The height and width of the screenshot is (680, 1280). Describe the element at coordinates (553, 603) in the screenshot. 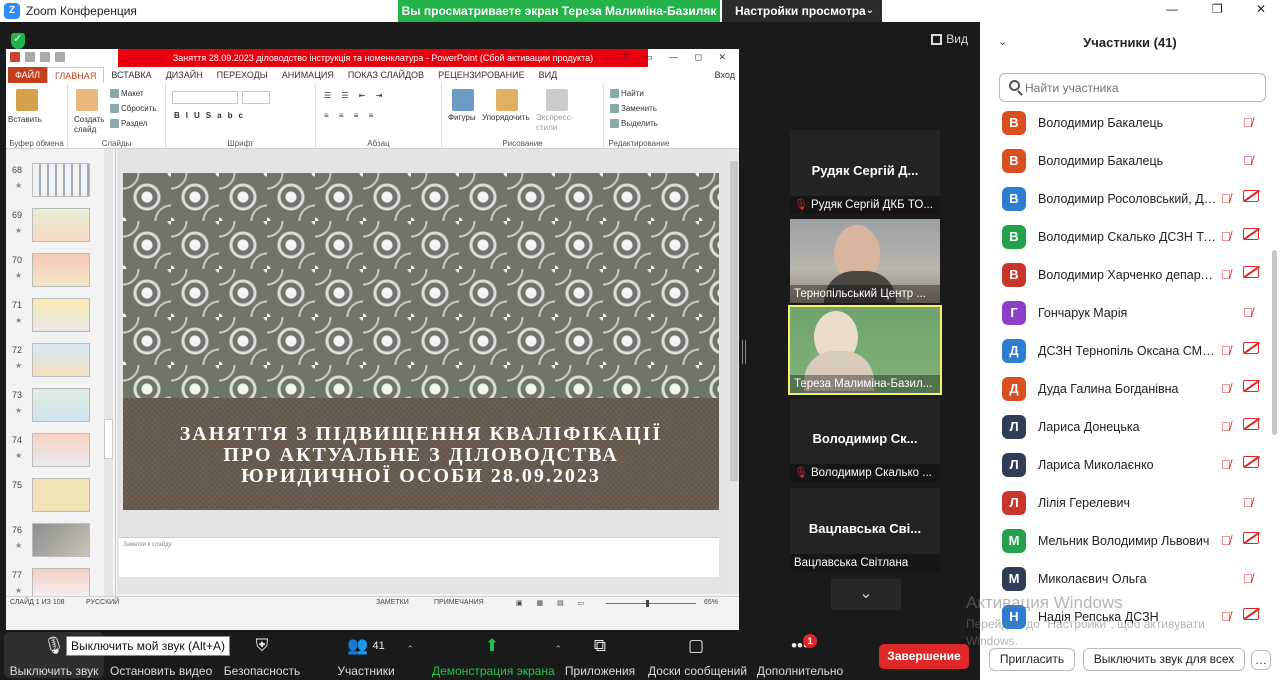

I see `view-mode-icons: ▣ ▦ ▤ ▭` at that location.